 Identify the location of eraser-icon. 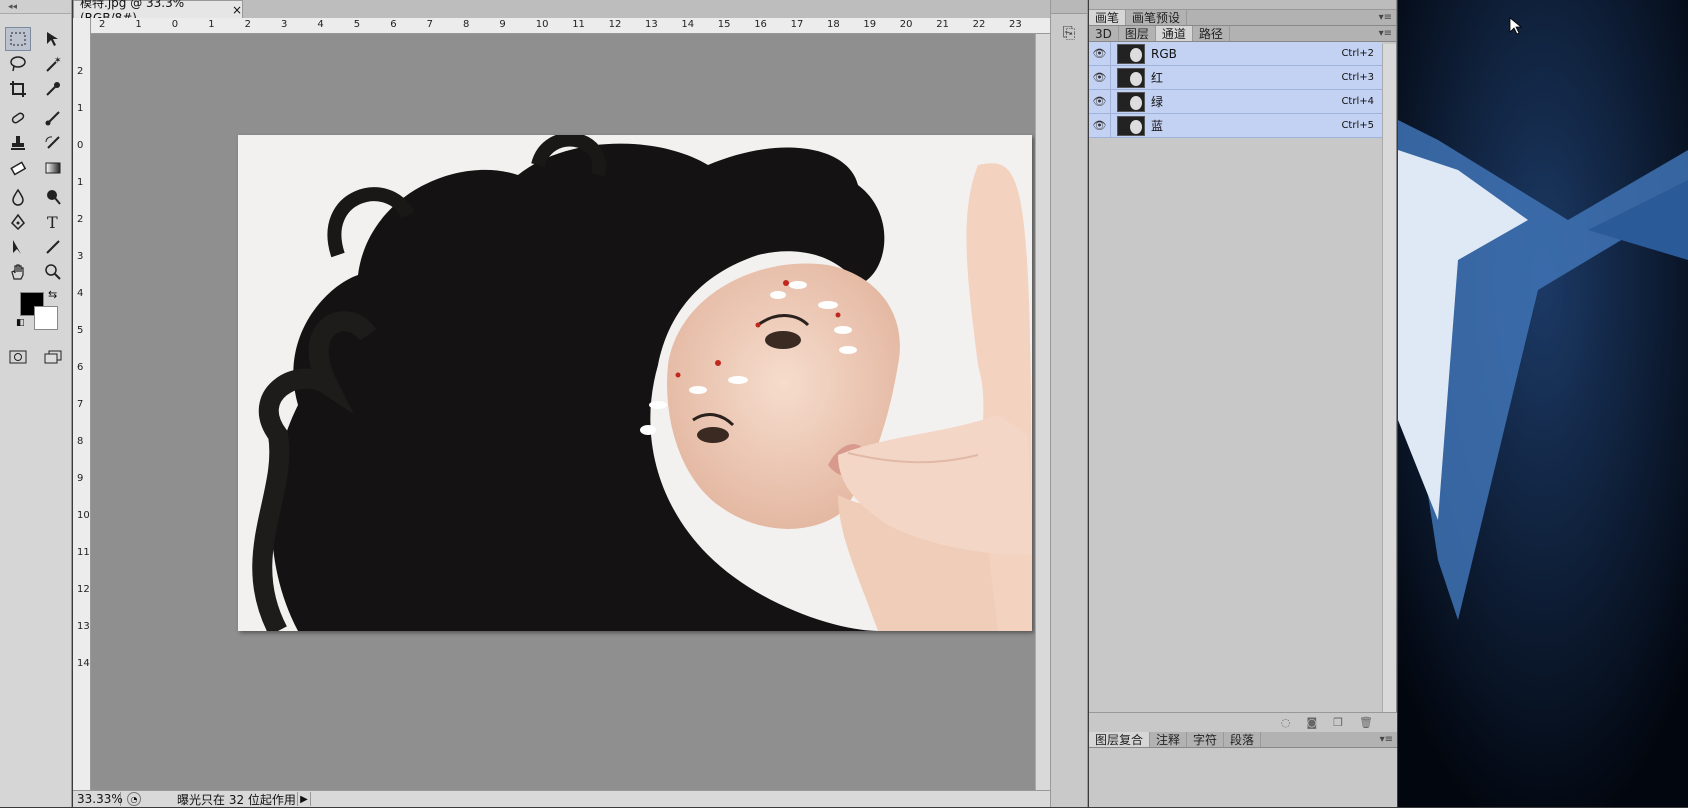
(18, 168).